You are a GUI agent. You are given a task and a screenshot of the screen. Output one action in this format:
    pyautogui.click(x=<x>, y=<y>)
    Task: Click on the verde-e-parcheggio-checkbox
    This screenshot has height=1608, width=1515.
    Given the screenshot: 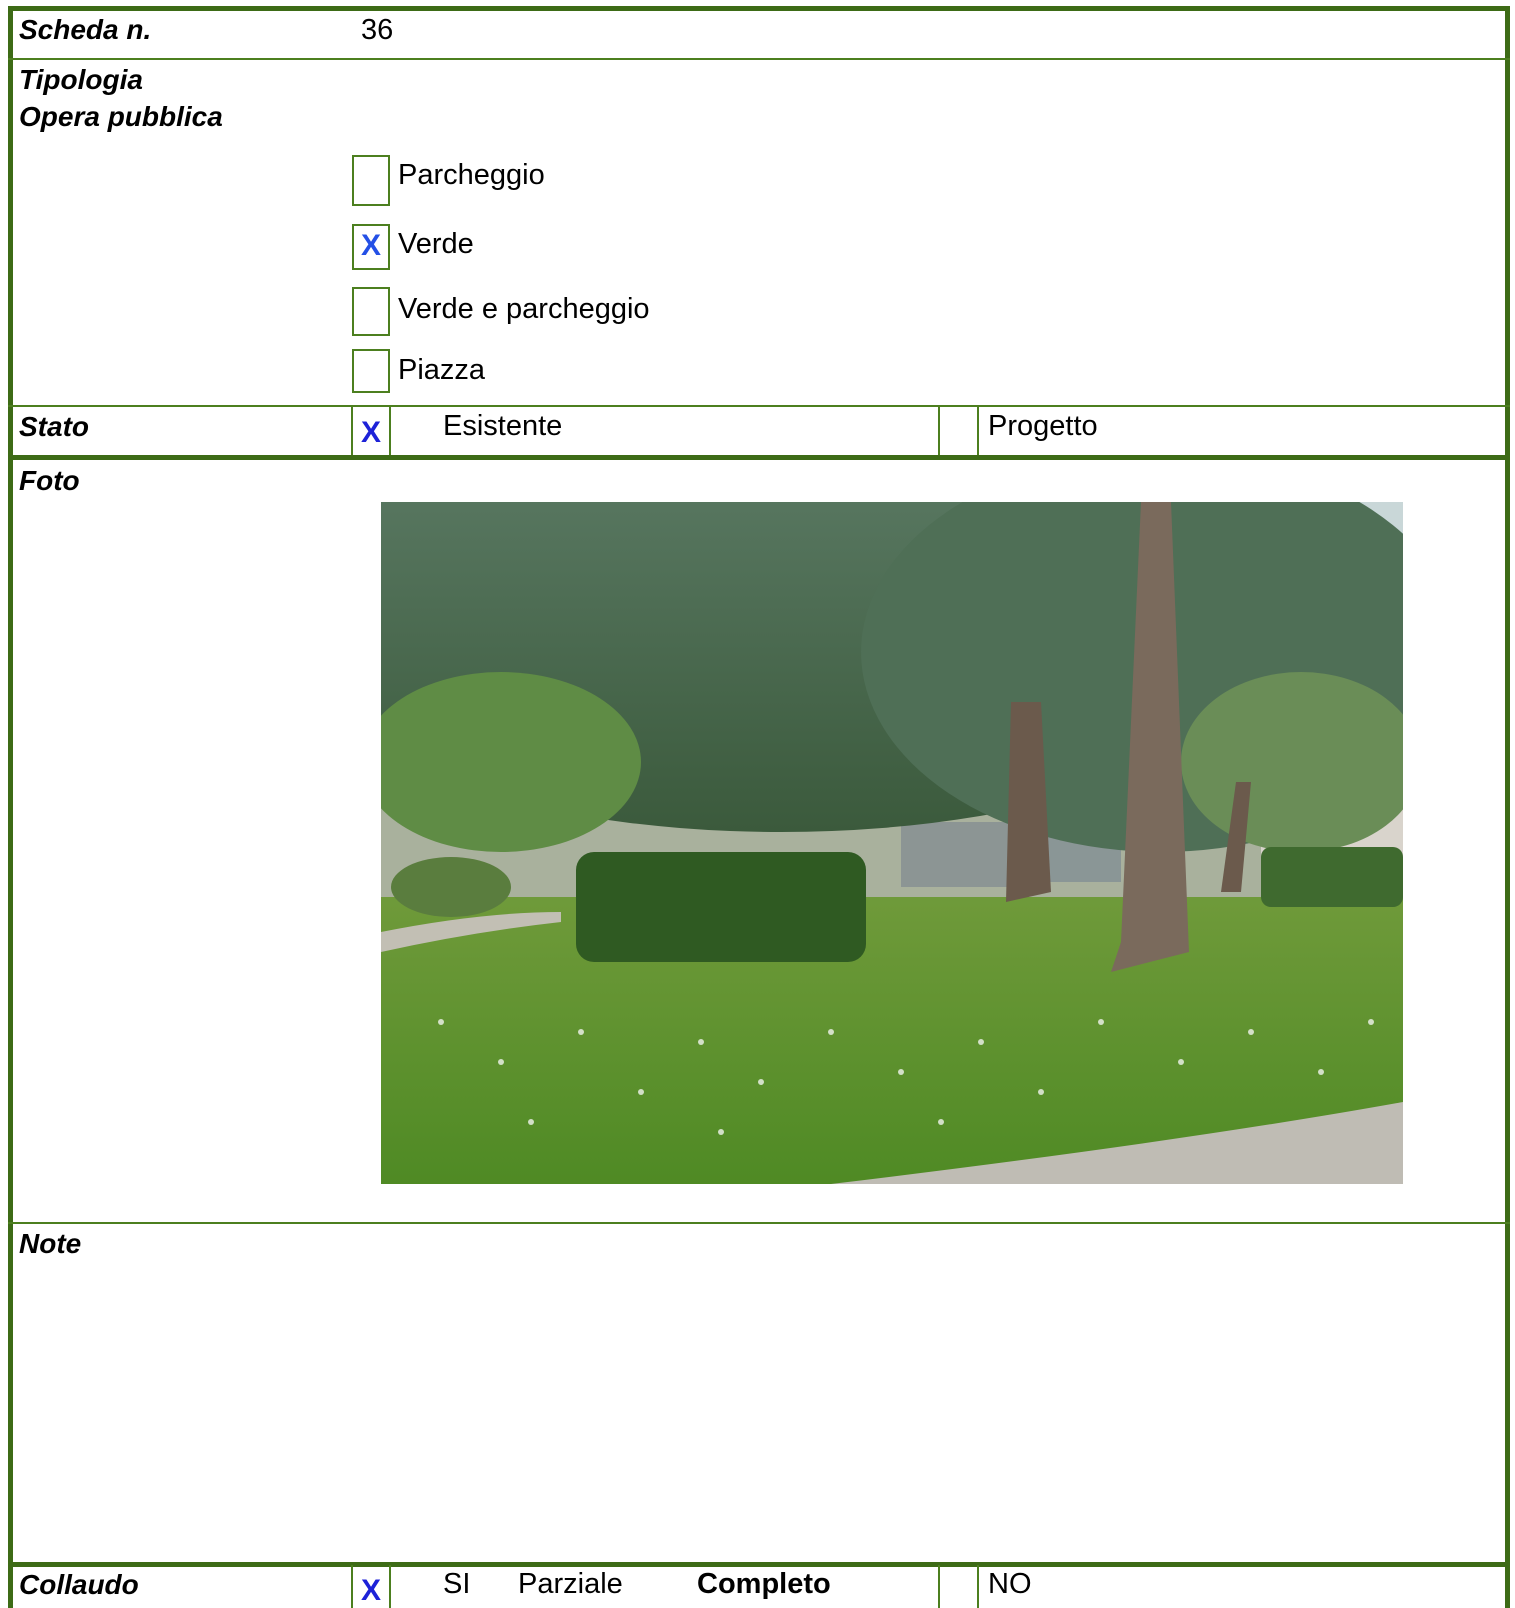 What is the action you would take?
    pyautogui.click(x=371, y=311)
    